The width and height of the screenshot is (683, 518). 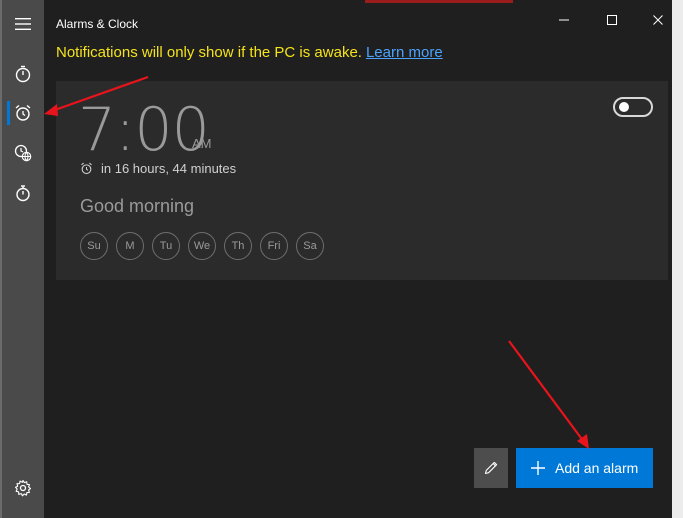 I want to click on maximize-icon, so click(x=612, y=20).